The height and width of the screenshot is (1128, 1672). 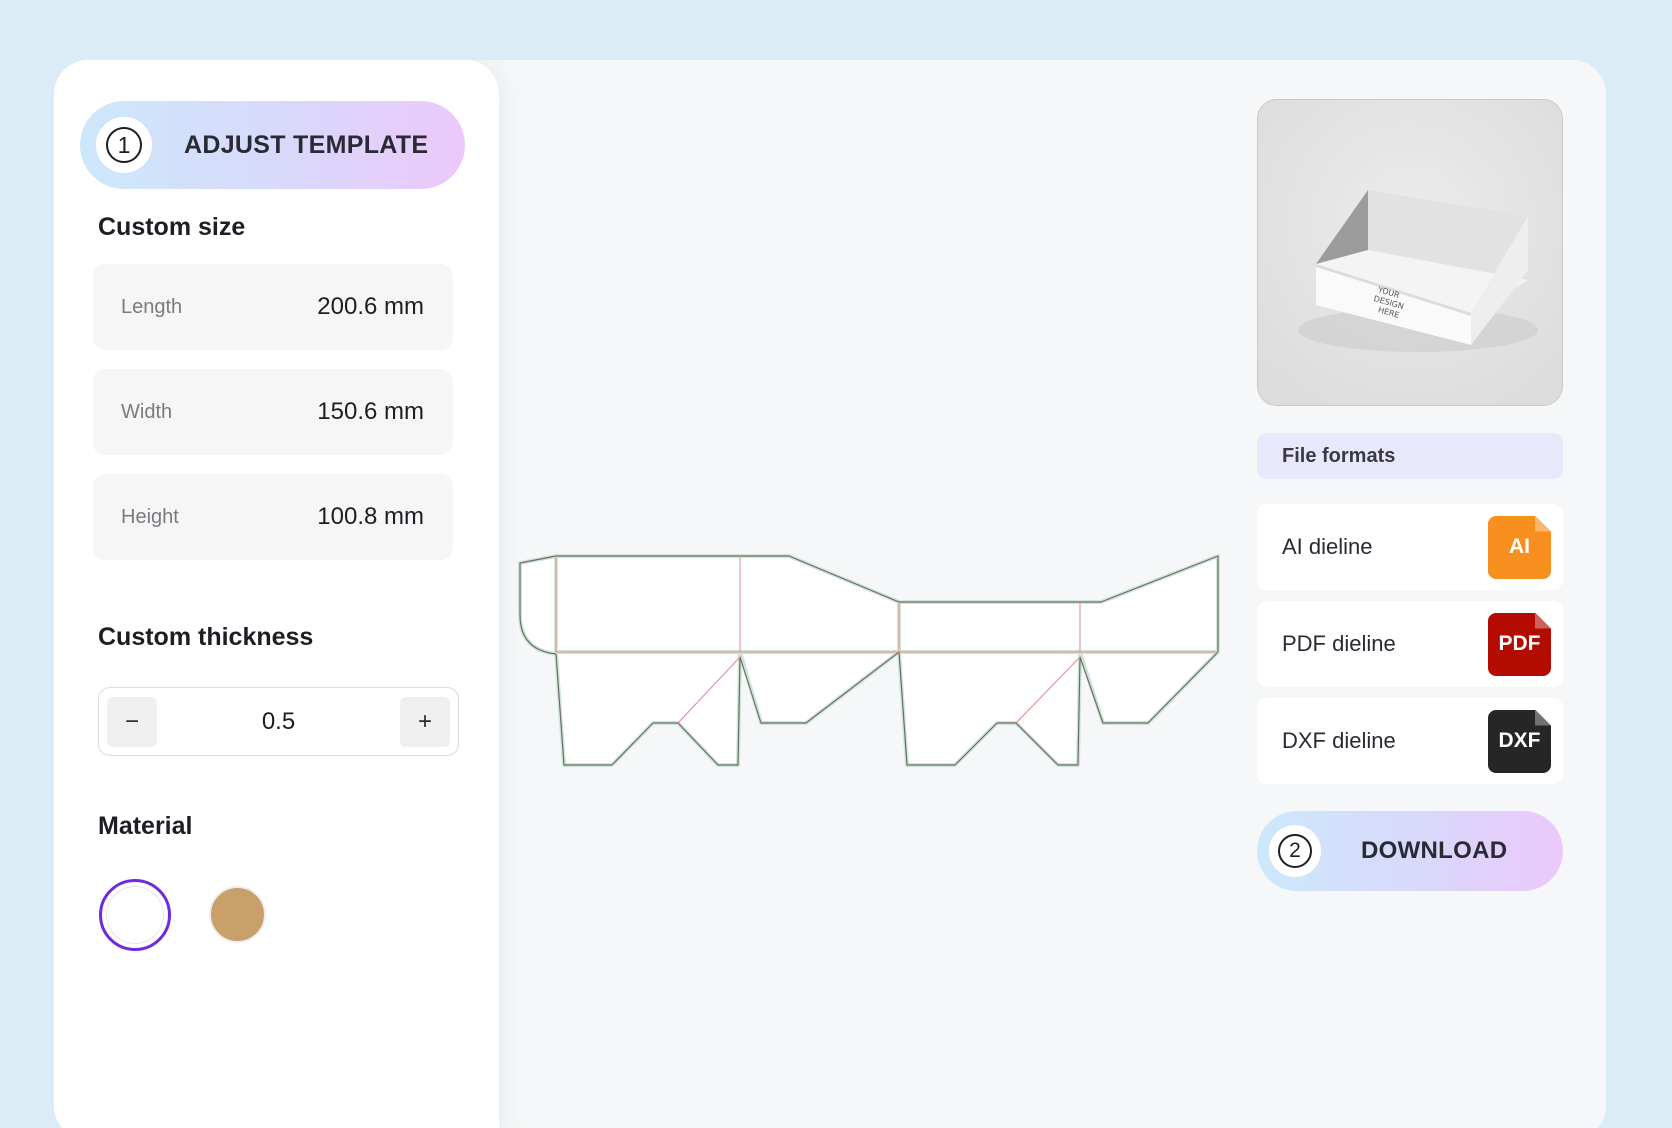 I want to click on custom-thickness-title: Custom thickness, so click(x=206, y=637).